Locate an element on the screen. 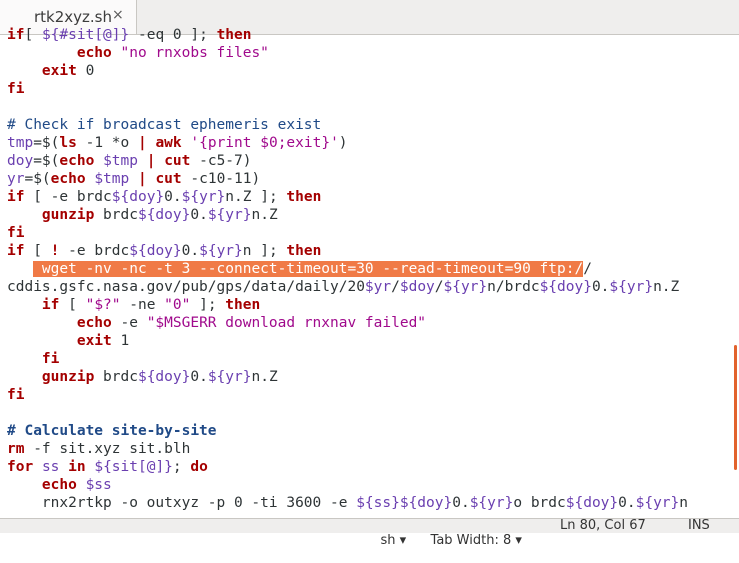 This screenshot has height=563, width=739. code-token: for is located at coordinates (20, 467).